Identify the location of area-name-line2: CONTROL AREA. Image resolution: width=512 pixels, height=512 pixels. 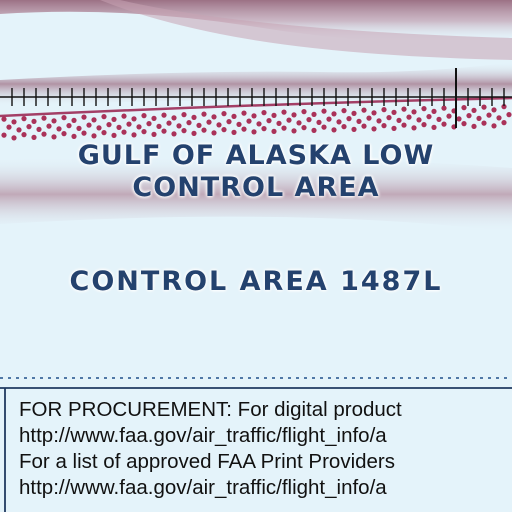
(256, 187).